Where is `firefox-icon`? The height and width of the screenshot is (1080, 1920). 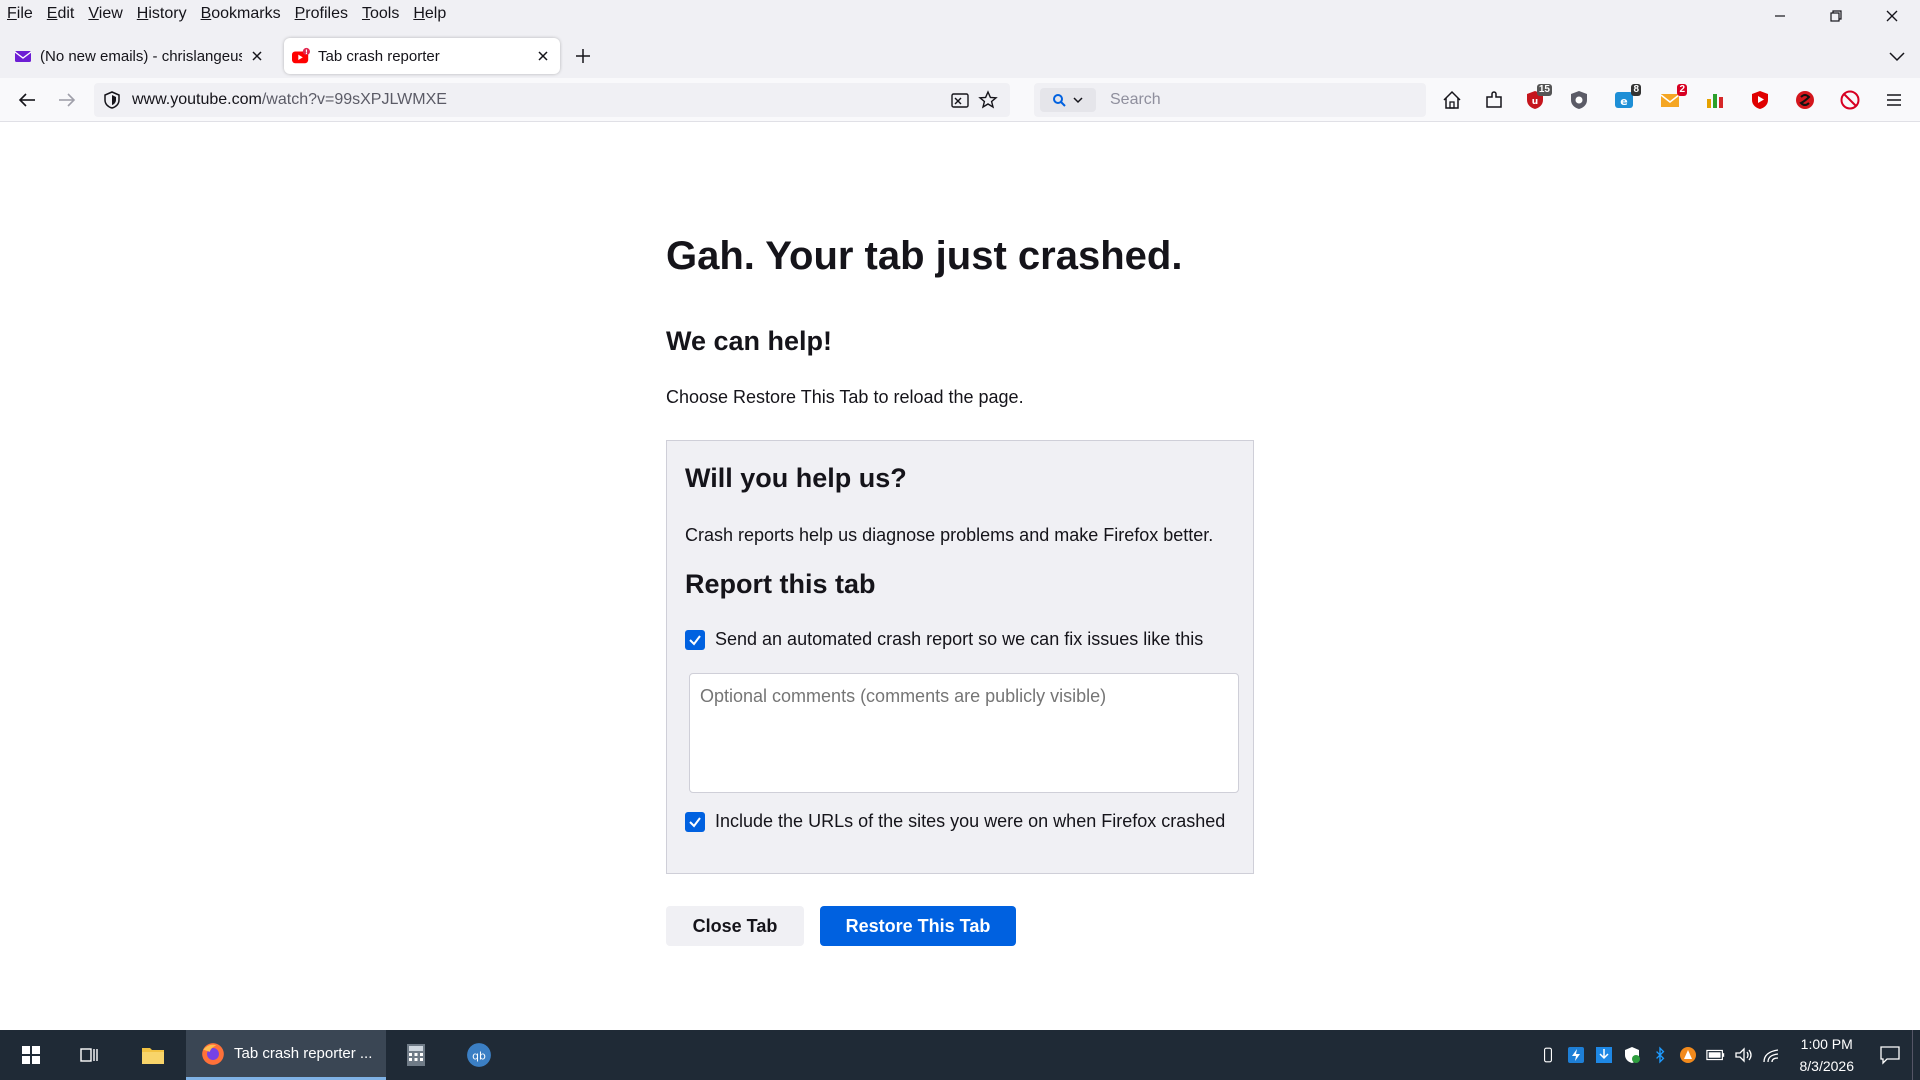
firefox-icon is located at coordinates (213, 1053).